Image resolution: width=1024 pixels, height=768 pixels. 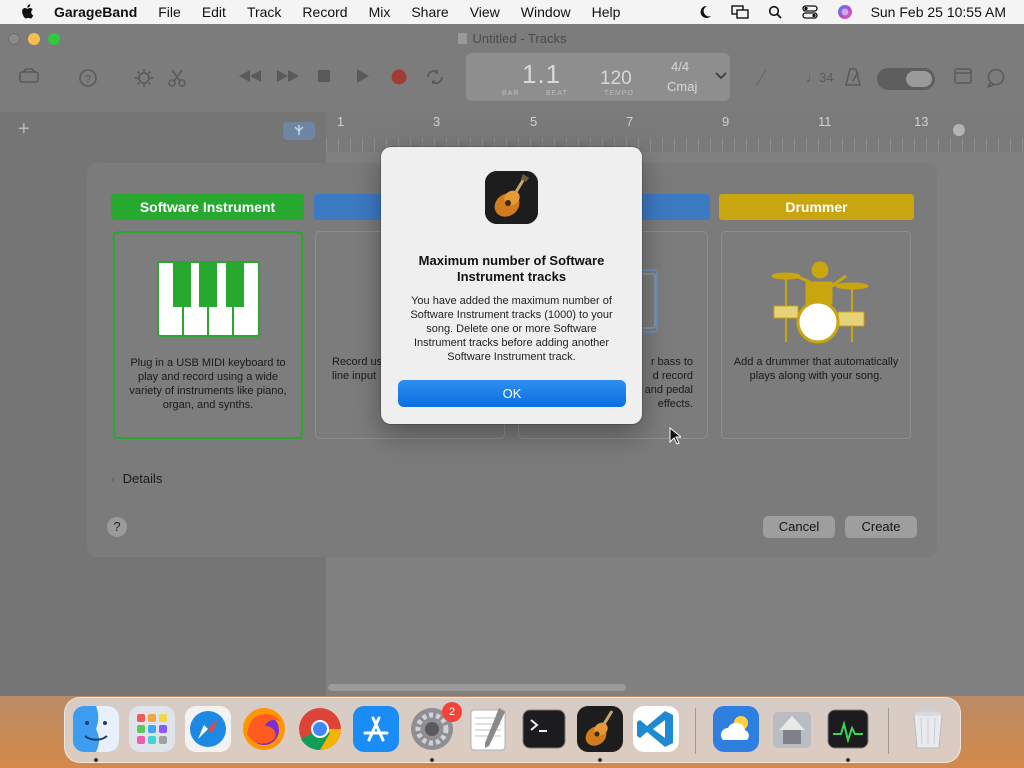 What do you see at coordinates (288, 78) in the screenshot?
I see `fast-forward-icon` at bounding box center [288, 78].